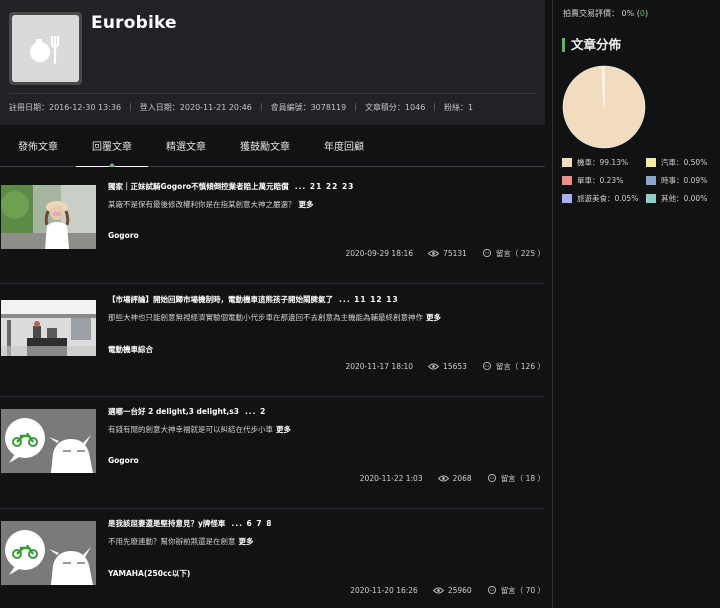 The height and width of the screenshot is (608, 720). Describe the element at coordinates (516, 478) in the screenshot. I see `post-comments: 留言（ 18 ）` at that location.